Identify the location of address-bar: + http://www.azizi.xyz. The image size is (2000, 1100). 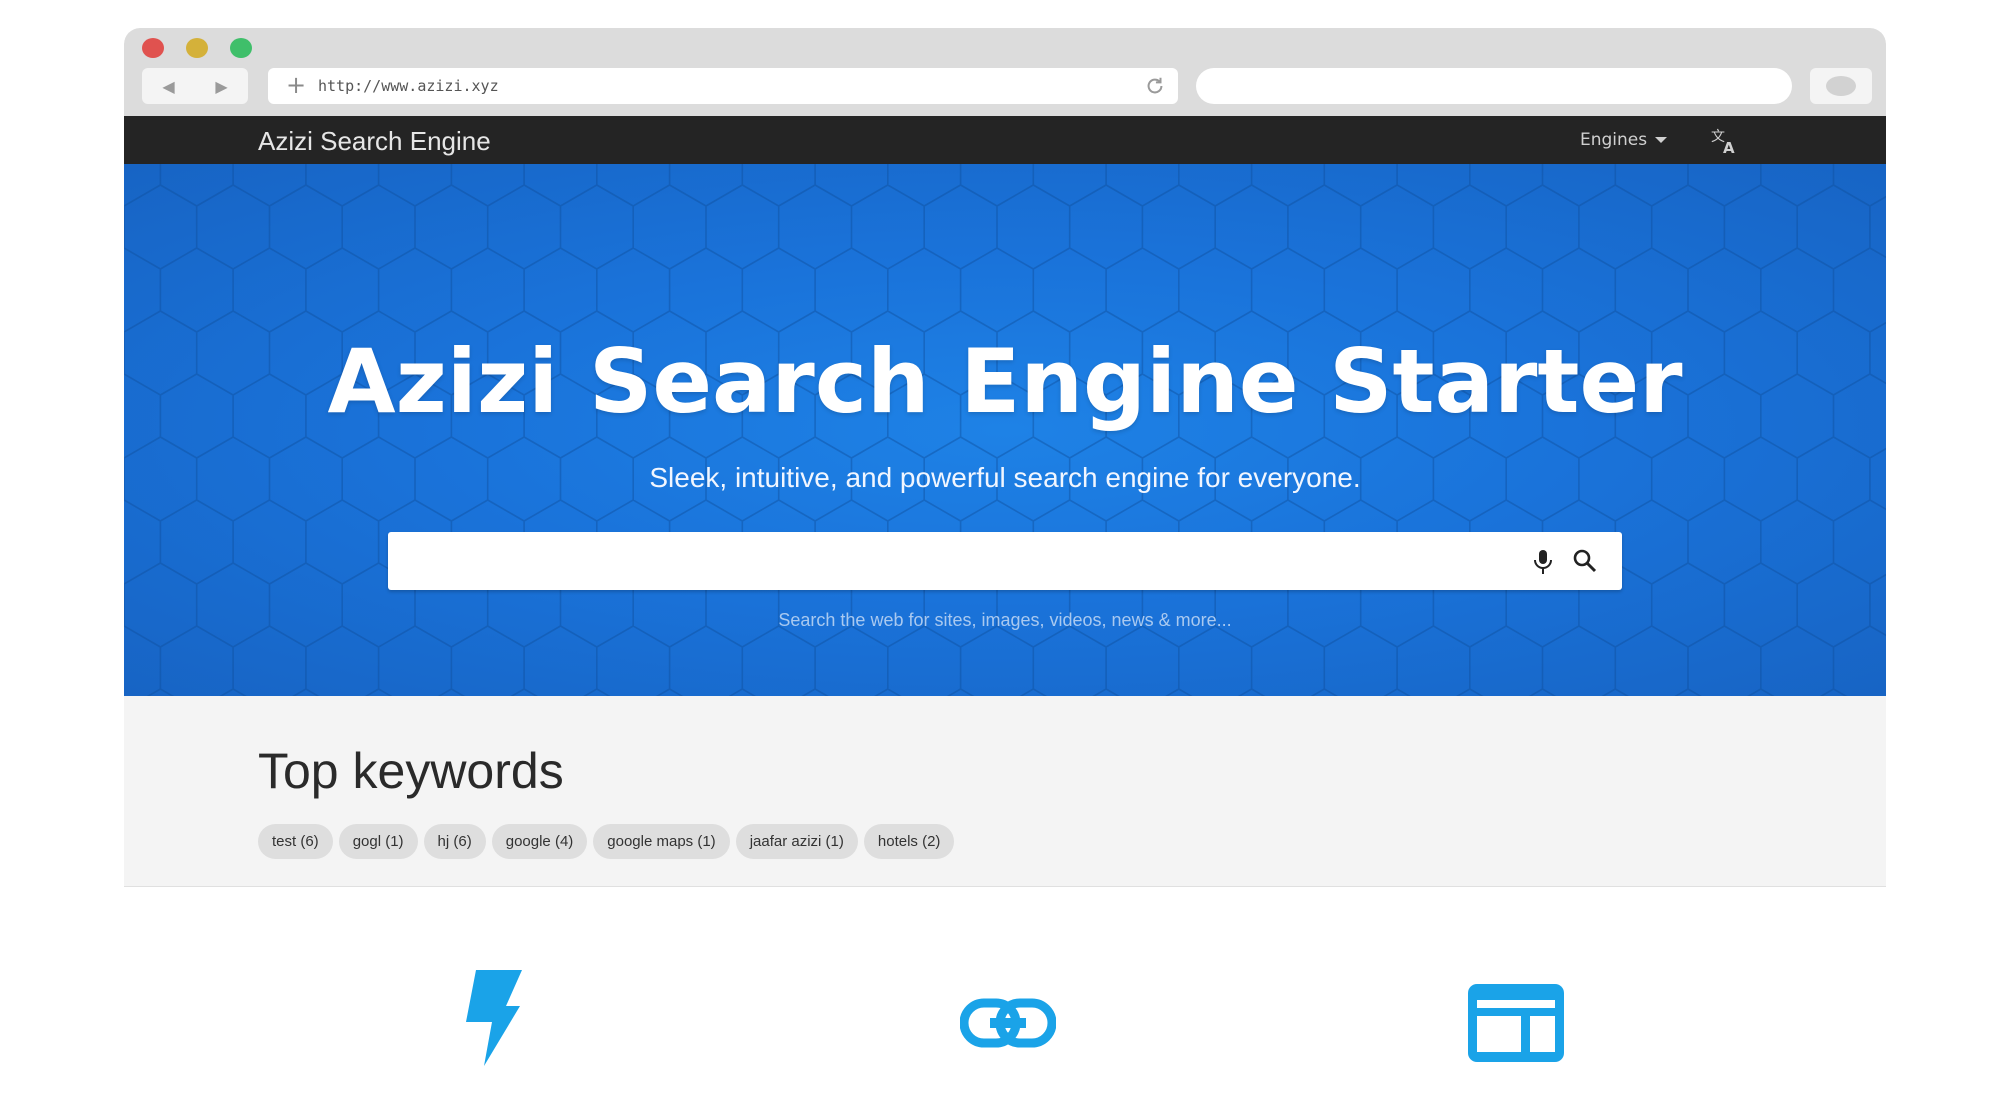
(723, 86).